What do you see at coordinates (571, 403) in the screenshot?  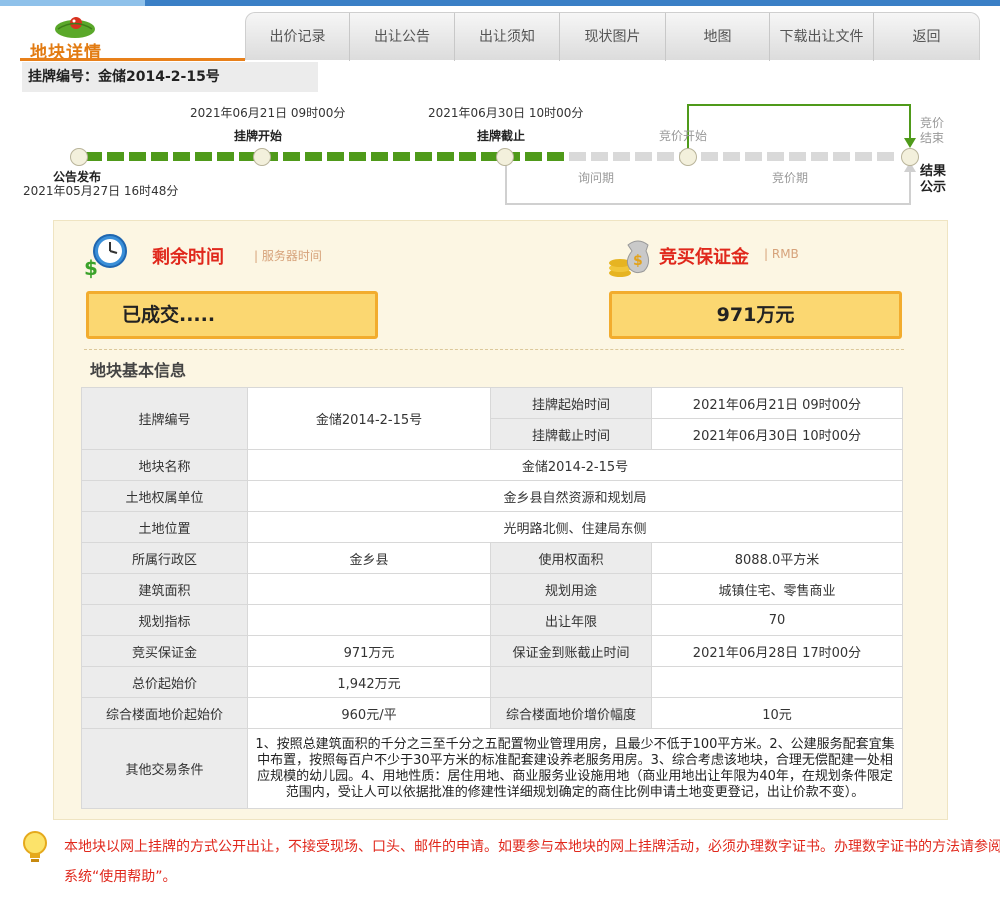 I see `start-time-label: 挂牌起始时间` at bounding box center [571, 403].